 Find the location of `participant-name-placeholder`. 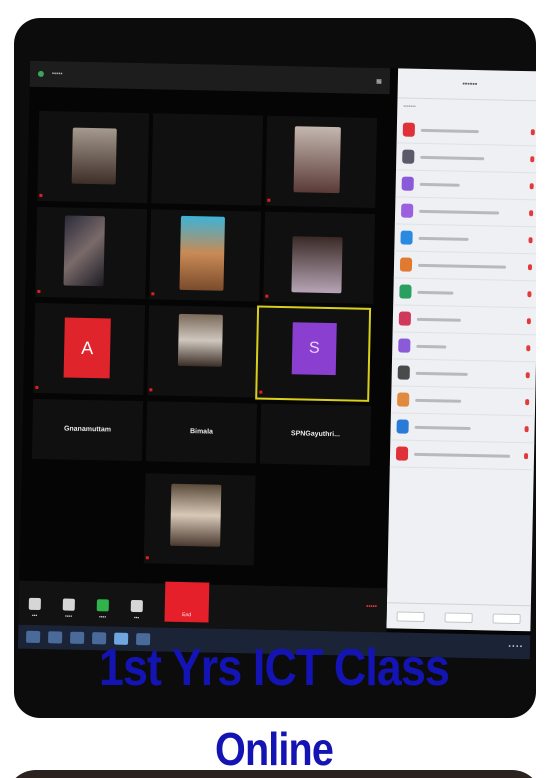

participant-name-placeholder is located at coordinates (207, 154).